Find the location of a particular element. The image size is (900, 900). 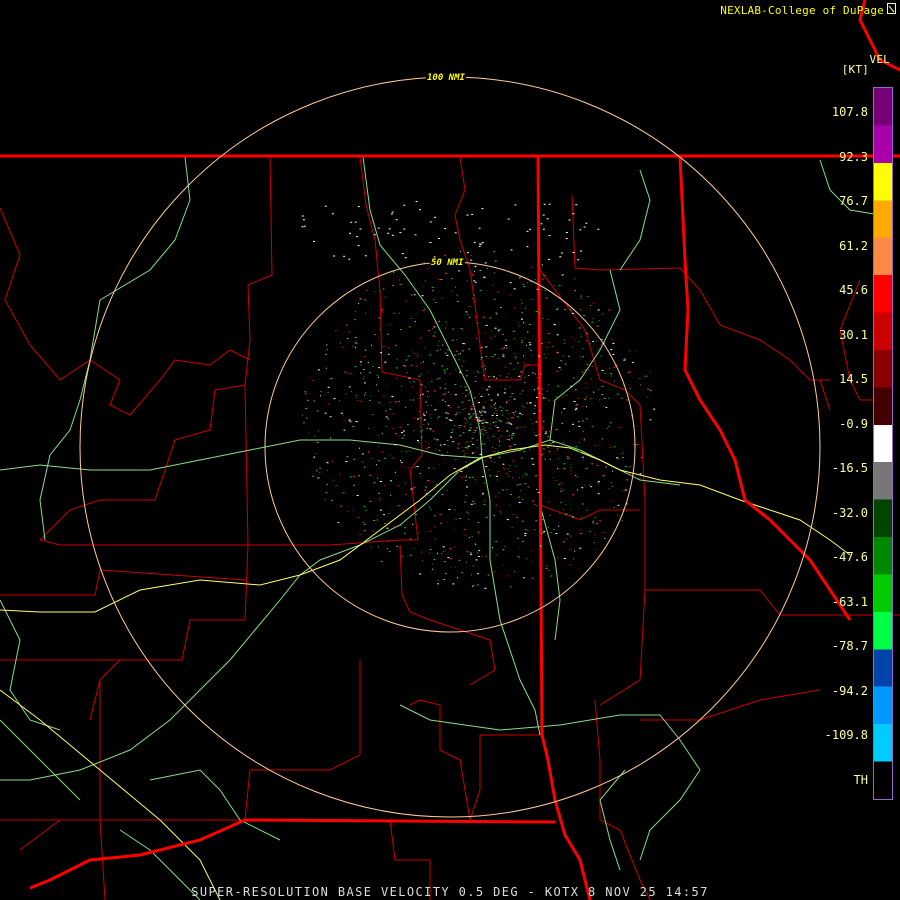

external-link-icon is located at coordinates (892, 9).